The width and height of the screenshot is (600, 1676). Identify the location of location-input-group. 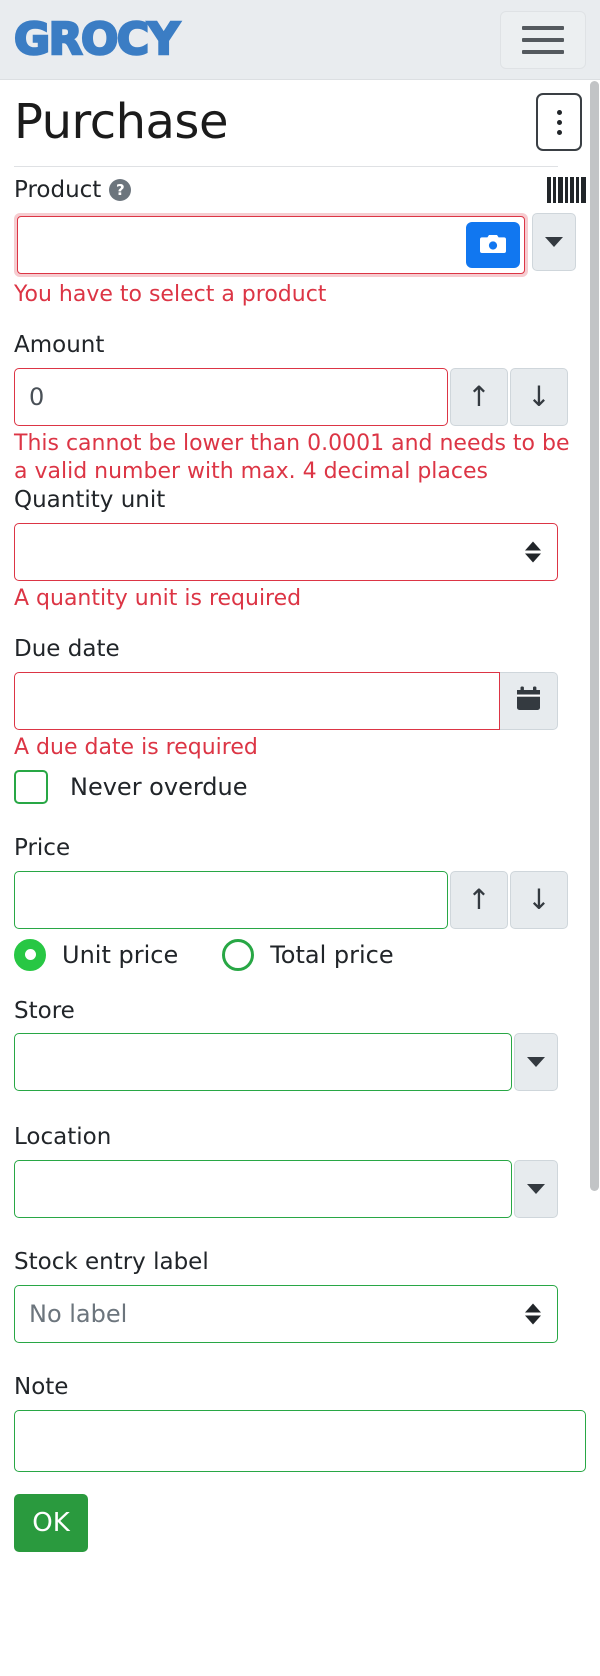
(300, 1189).